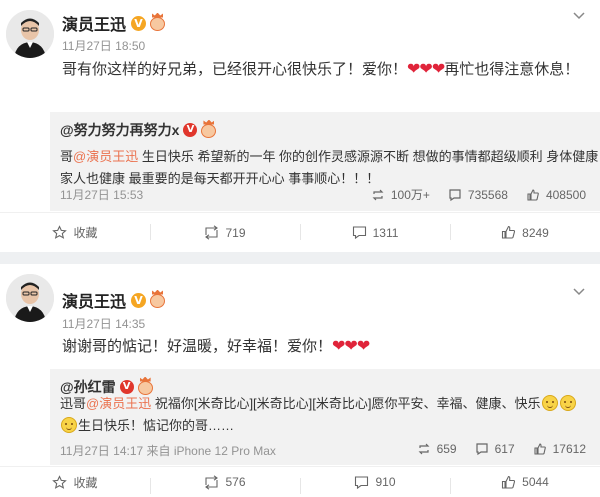 This screenshot has height=497, width=600. What do you see at coordinates (197, 346) in the screenshot?
I see `post-text-main: 谢谢哥的惦记！好温暖，好幸福！爱你！` at bounding box center [197, 346].